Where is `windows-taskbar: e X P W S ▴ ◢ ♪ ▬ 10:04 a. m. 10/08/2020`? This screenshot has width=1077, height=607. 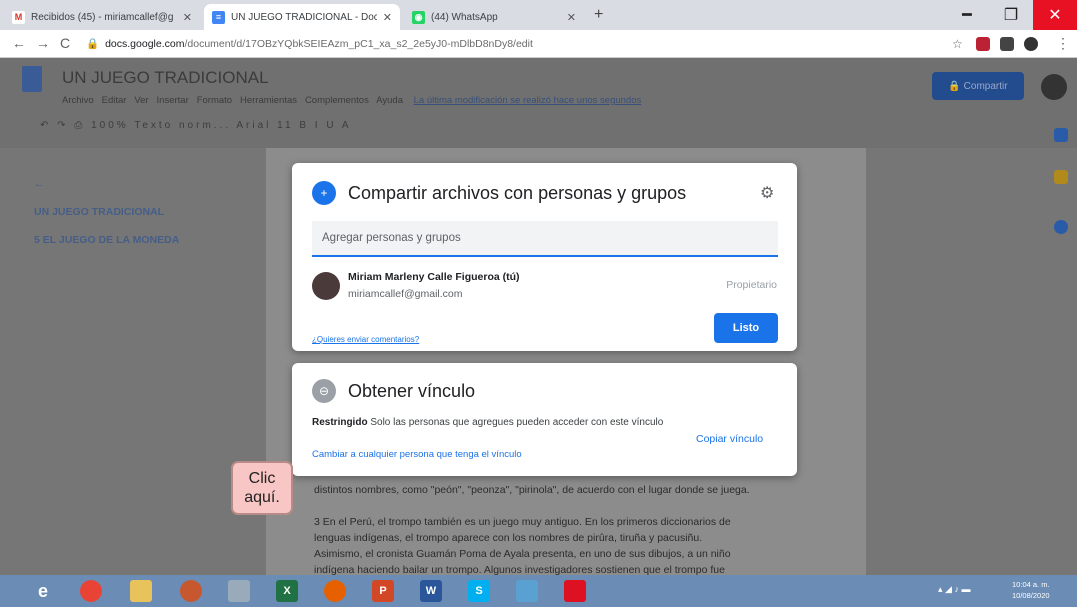
windows-taskbar: e X P W S ▴ ◢ ♪ ▬ 10:04 a. m. 10/08/2020 is located at coordinates (538, 591).